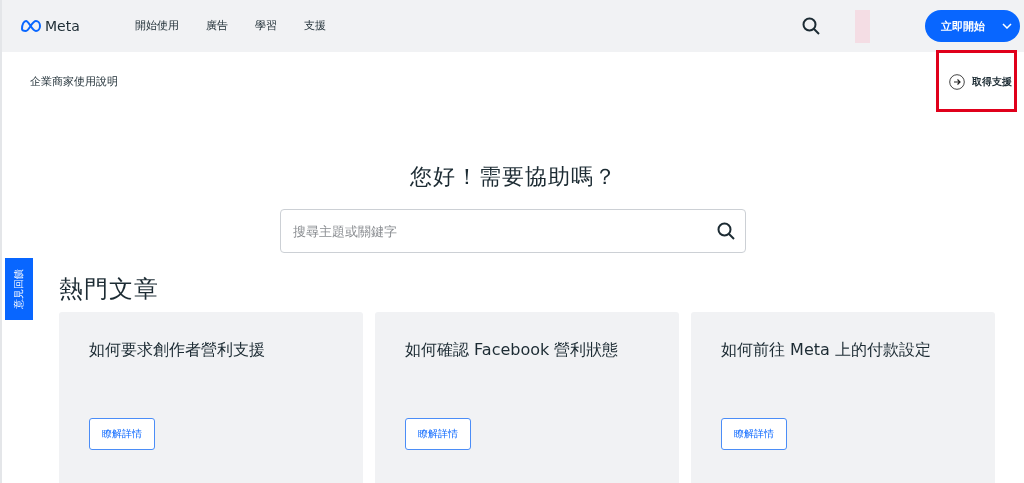  What do you see at coordinates (513, 231) in the screenshot?
I see `search-field: 搜尋主題或關鍵字` at bounding box center [513, 231].